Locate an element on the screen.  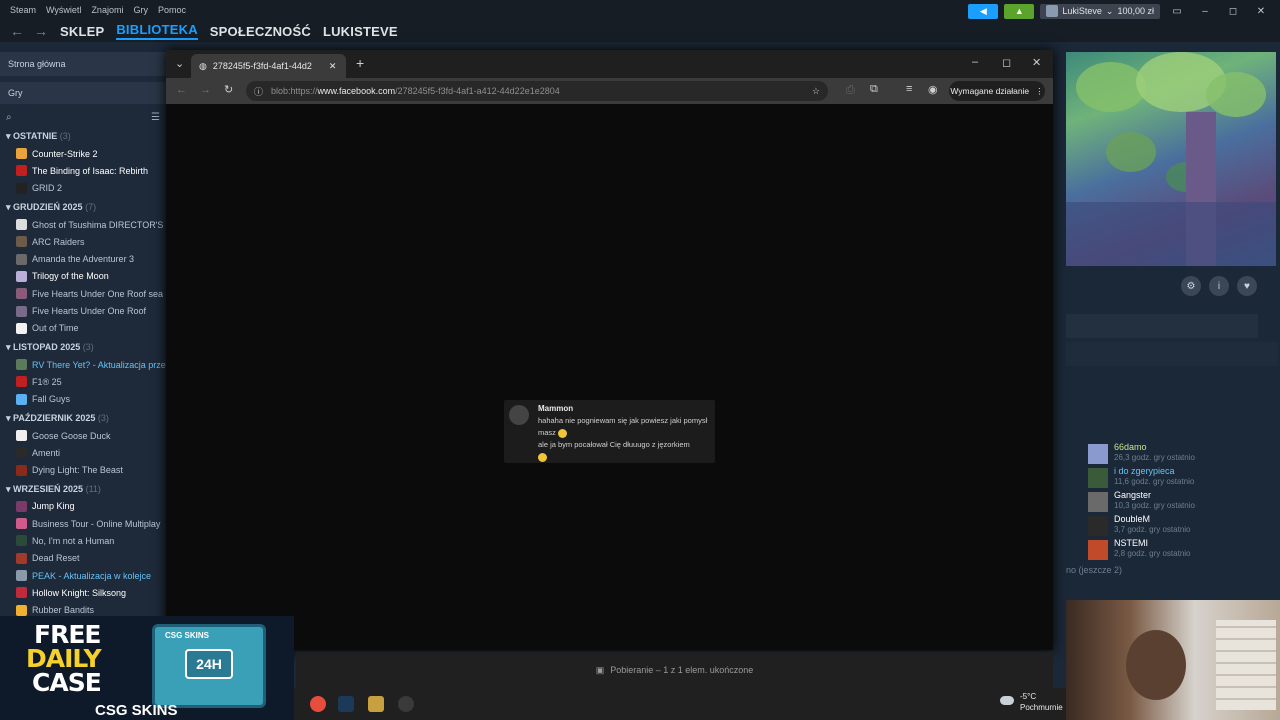
nav-store: SKLEP is located at coordinates (82, 31).